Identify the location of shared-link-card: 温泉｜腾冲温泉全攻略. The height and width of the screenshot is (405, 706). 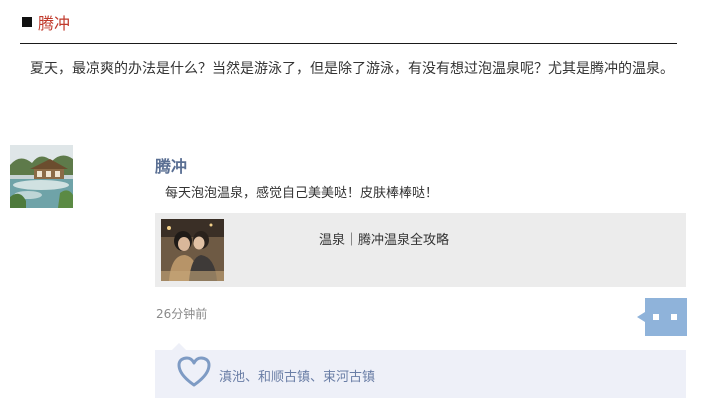
(420, 250).